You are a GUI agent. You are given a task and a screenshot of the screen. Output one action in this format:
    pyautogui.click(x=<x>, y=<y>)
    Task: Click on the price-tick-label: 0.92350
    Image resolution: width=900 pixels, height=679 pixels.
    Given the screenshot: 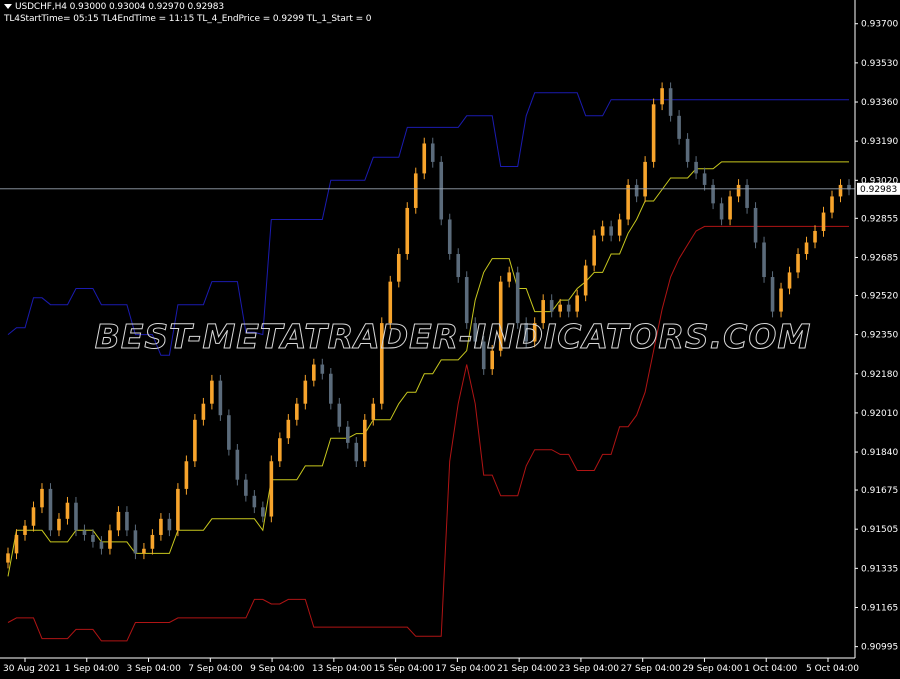 What is the action you would take?
    pyautogui.click(x=879, y=336)
    